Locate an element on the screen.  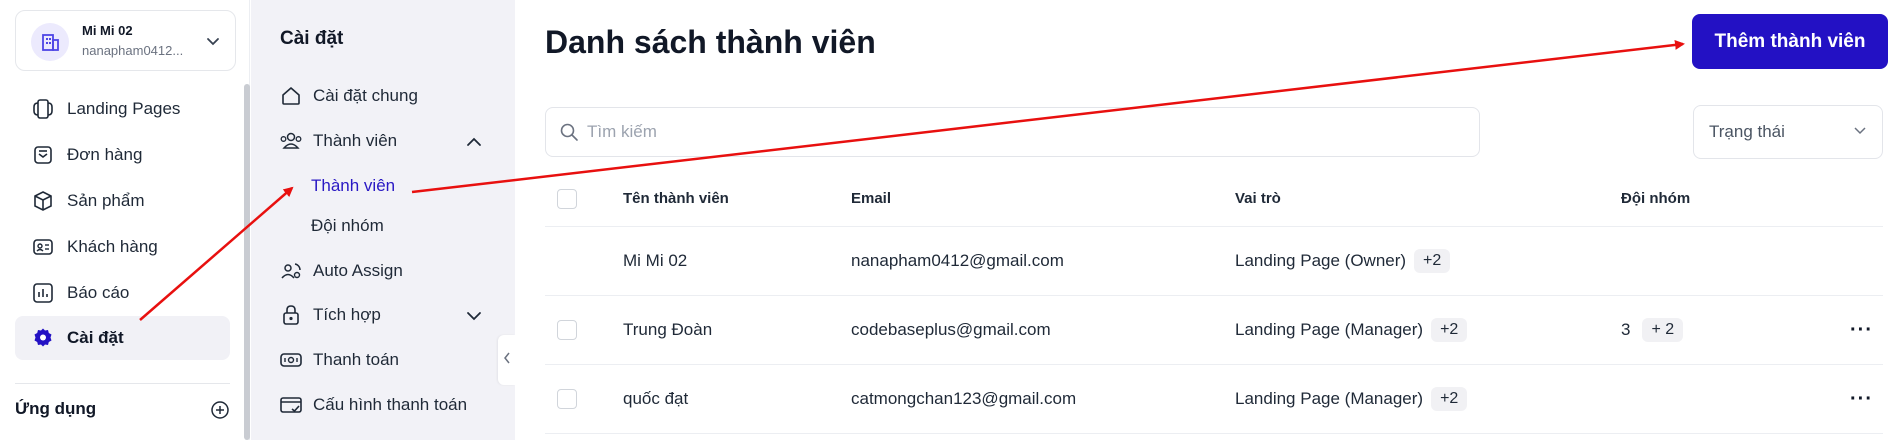
settings-item-integrations: Tích hợp is located at coordinates (330, 315).